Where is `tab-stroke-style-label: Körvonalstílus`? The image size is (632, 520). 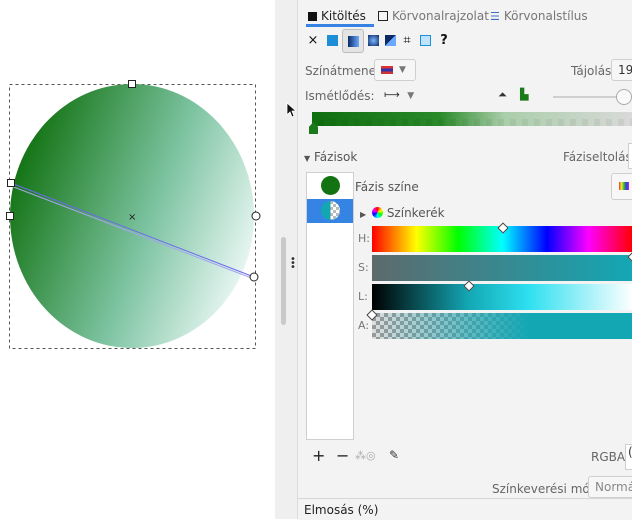 tab-stroke-style-label: Körvonalstílus is located at coordinates (545, 16).